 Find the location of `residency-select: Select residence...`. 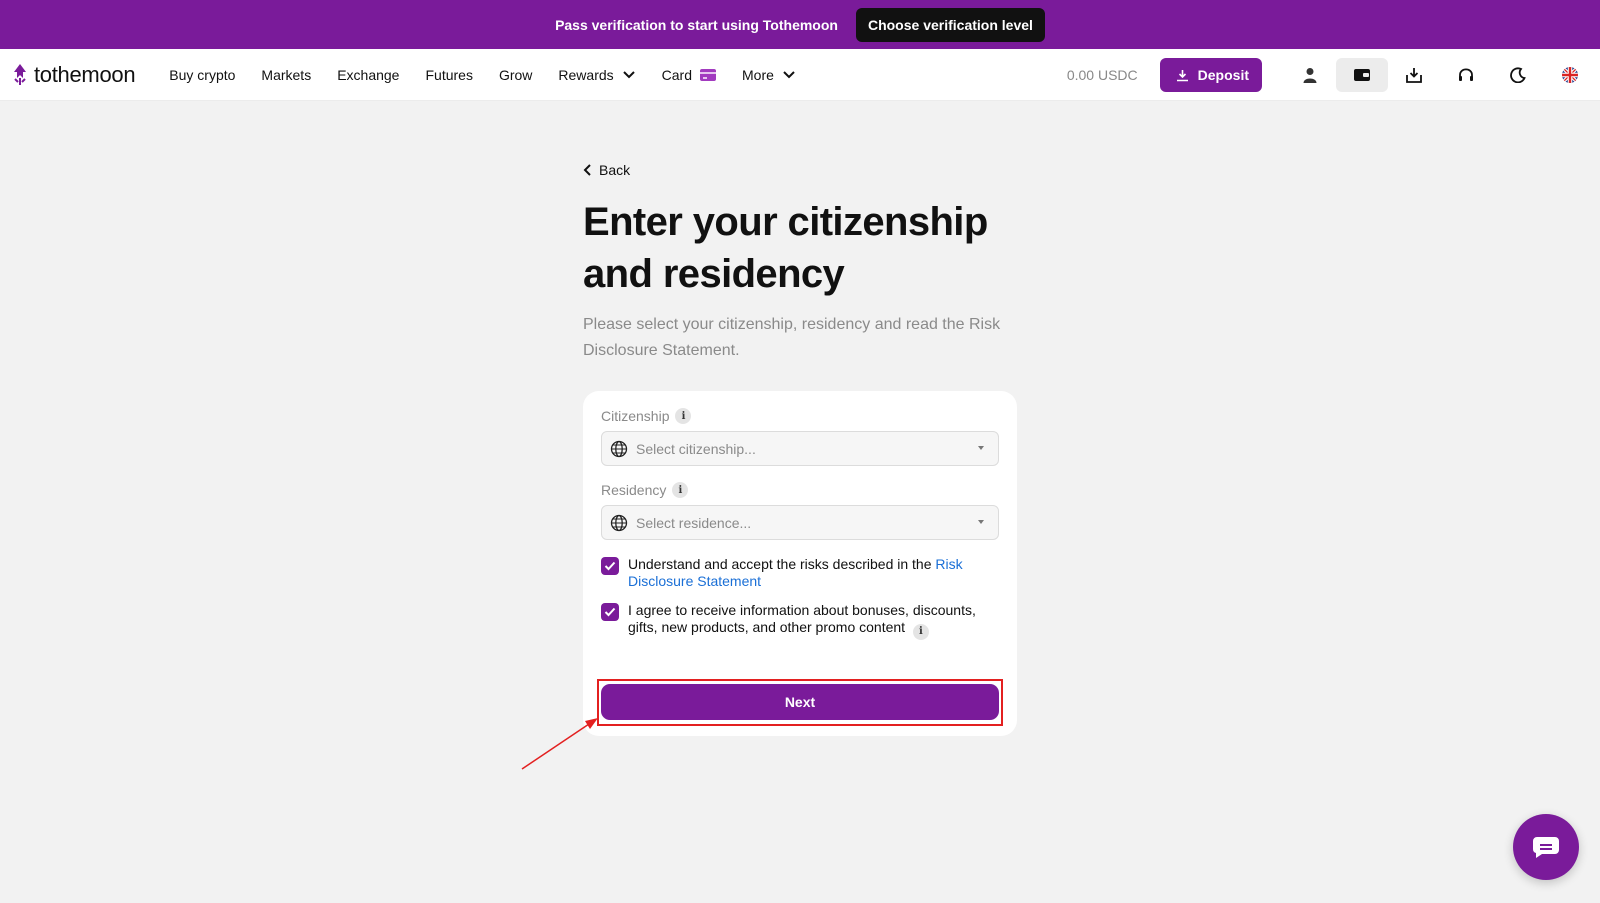

residency-select: Select residence... is located at coordinates (800, 522).